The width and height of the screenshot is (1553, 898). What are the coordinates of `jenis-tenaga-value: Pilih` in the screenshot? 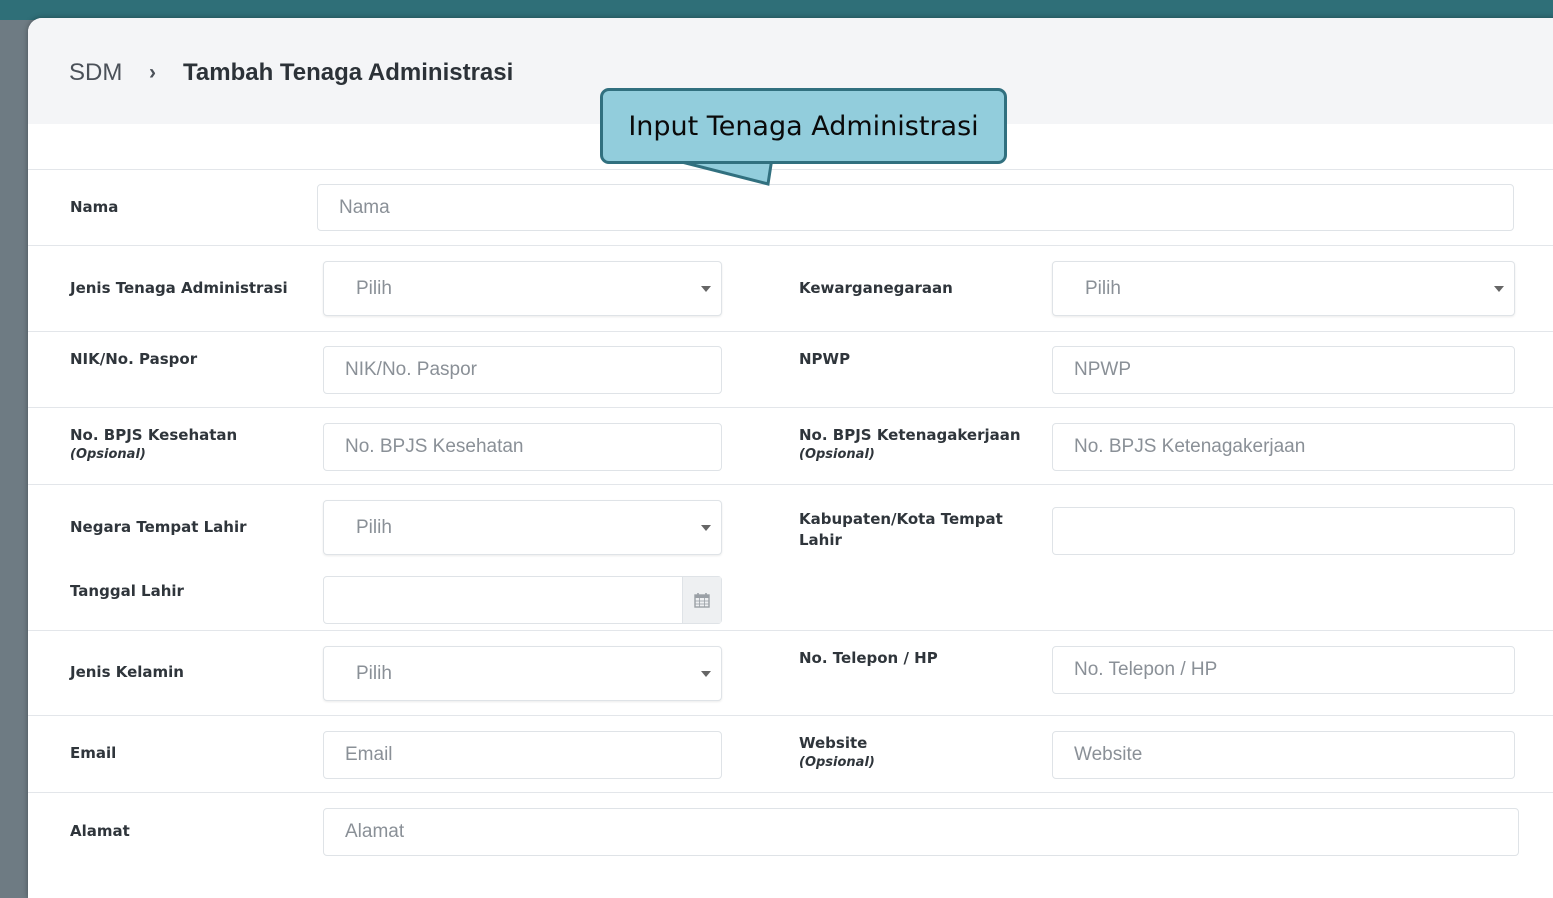 It's located at (374, 288).